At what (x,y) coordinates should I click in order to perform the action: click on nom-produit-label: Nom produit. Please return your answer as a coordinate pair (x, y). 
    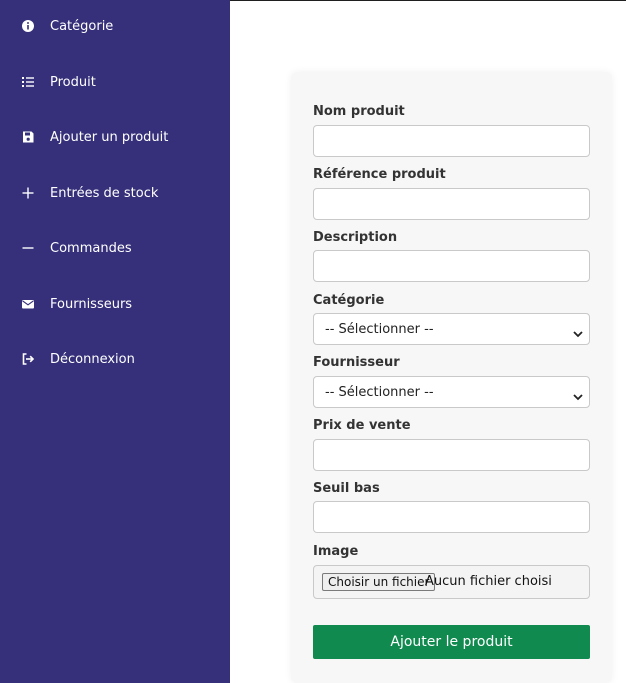
    Looking at the image, I should click on (359, 111).